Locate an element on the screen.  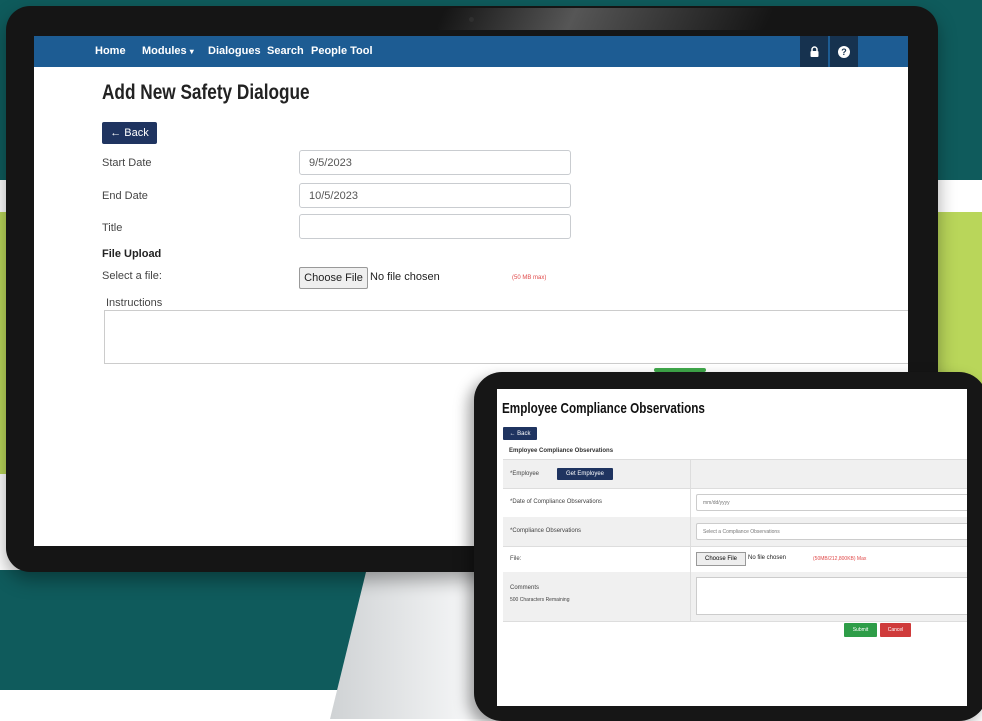
no-file-text: No file chosen is located at coordinates (405, 277).